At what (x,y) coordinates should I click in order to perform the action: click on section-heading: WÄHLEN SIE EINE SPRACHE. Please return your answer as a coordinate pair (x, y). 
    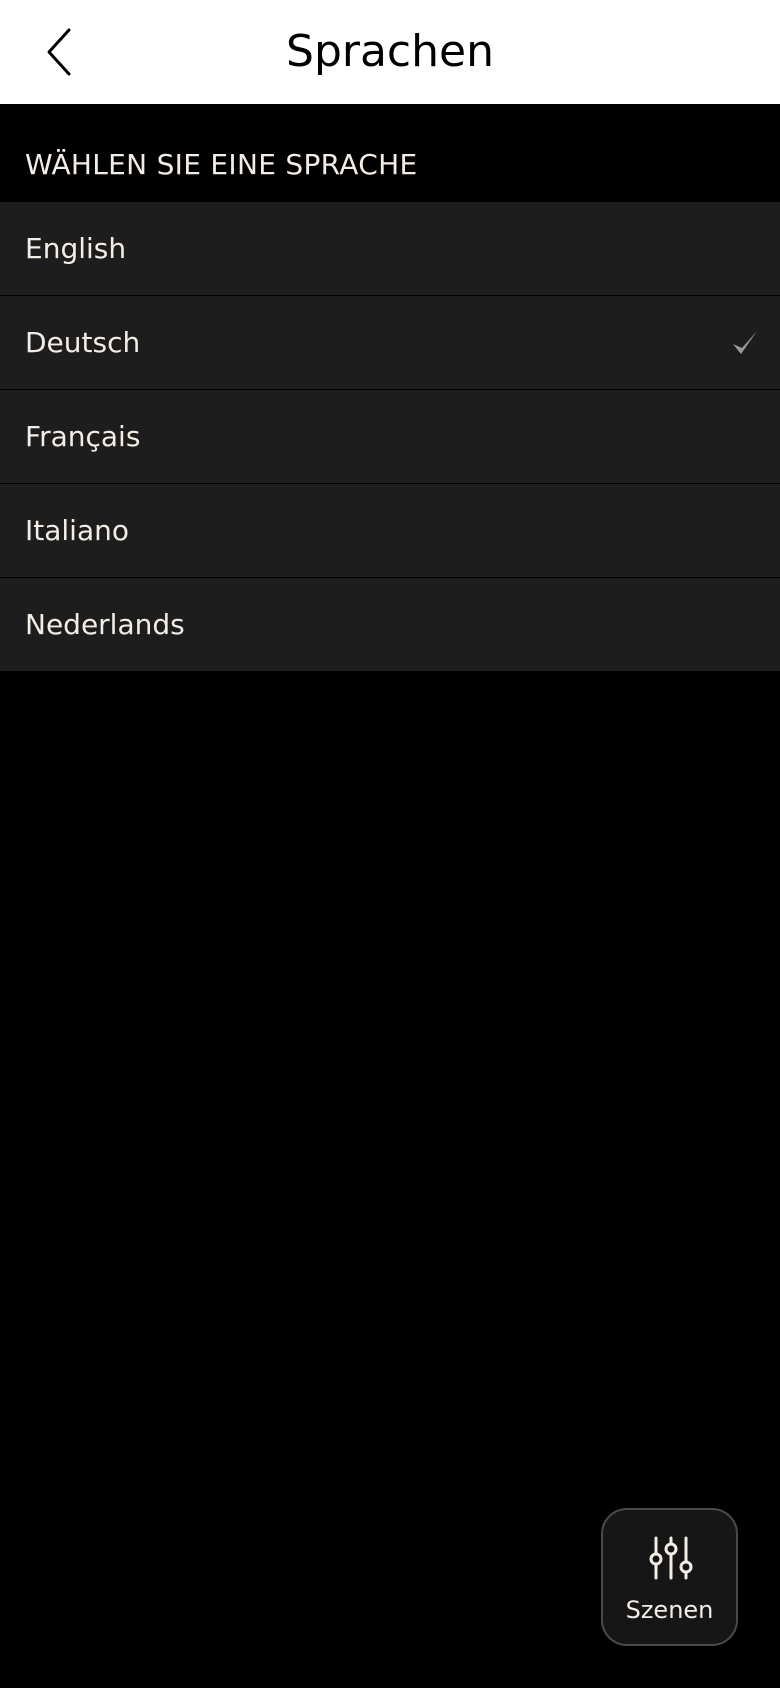
    Looking at the image, I should click on (221, 164).